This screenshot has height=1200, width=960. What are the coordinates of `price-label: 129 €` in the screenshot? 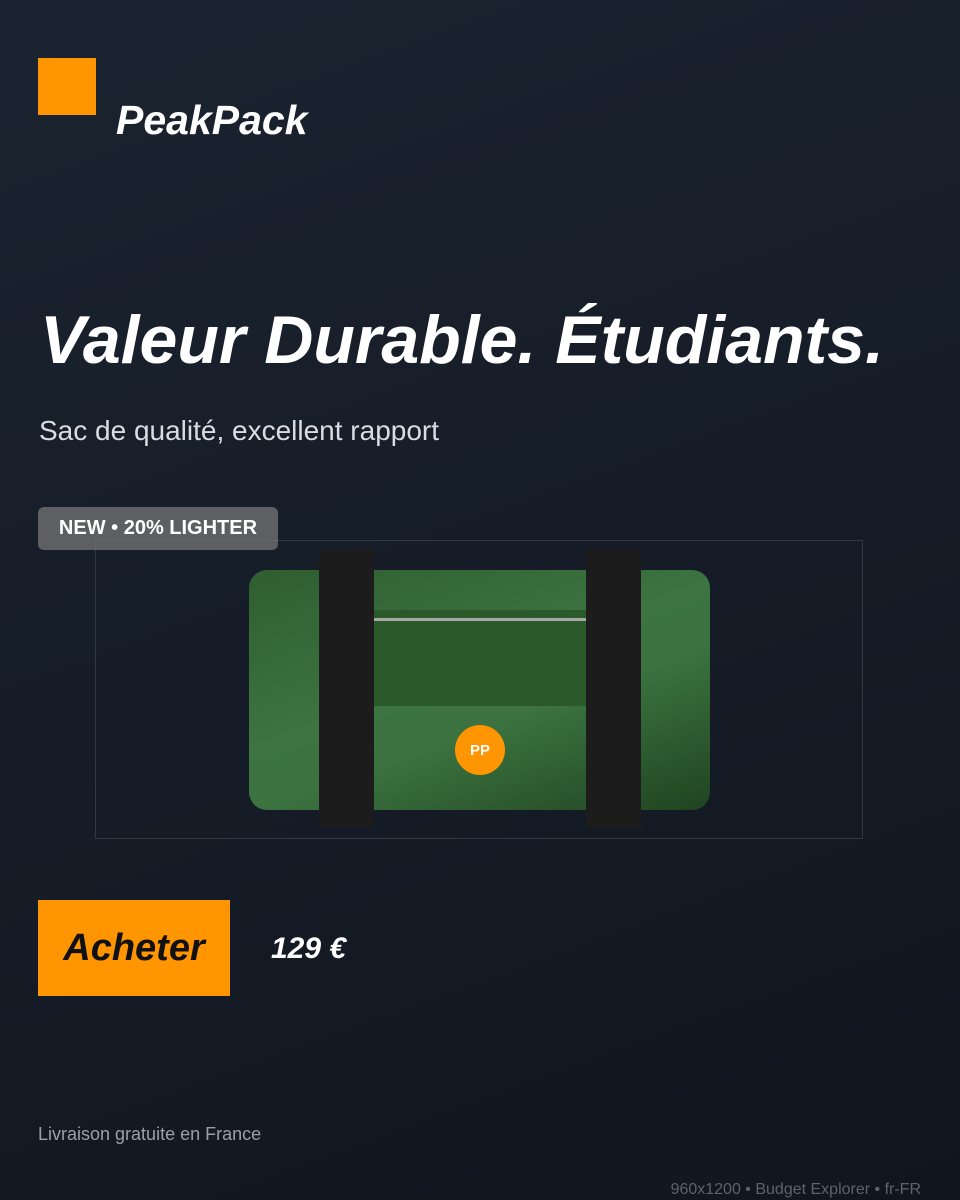 It's located at (309, 948).